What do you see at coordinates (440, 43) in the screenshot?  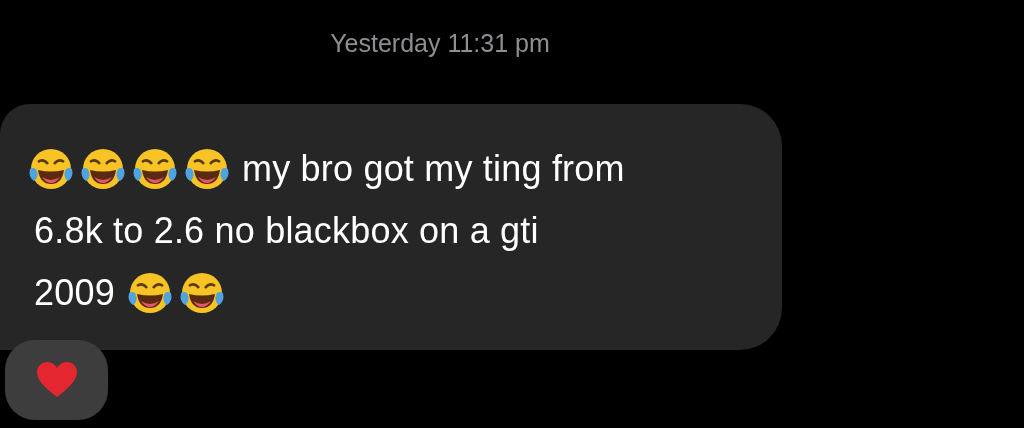 I see `timestamp: Yesterday 11:31 pm` at bounding box center [440, 43].